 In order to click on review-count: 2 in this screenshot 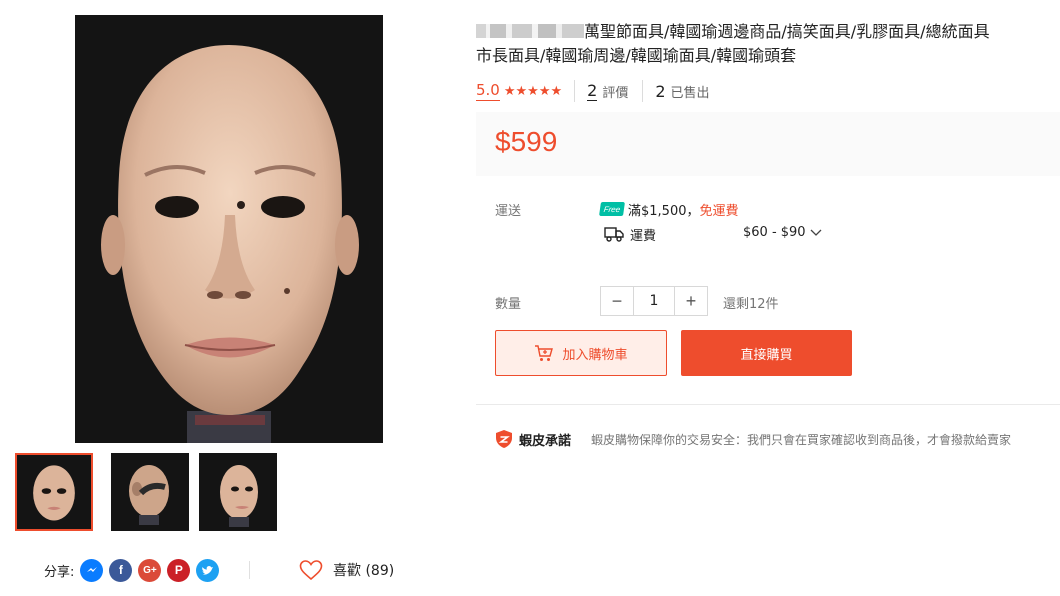, I will do `click(592, 91)`.